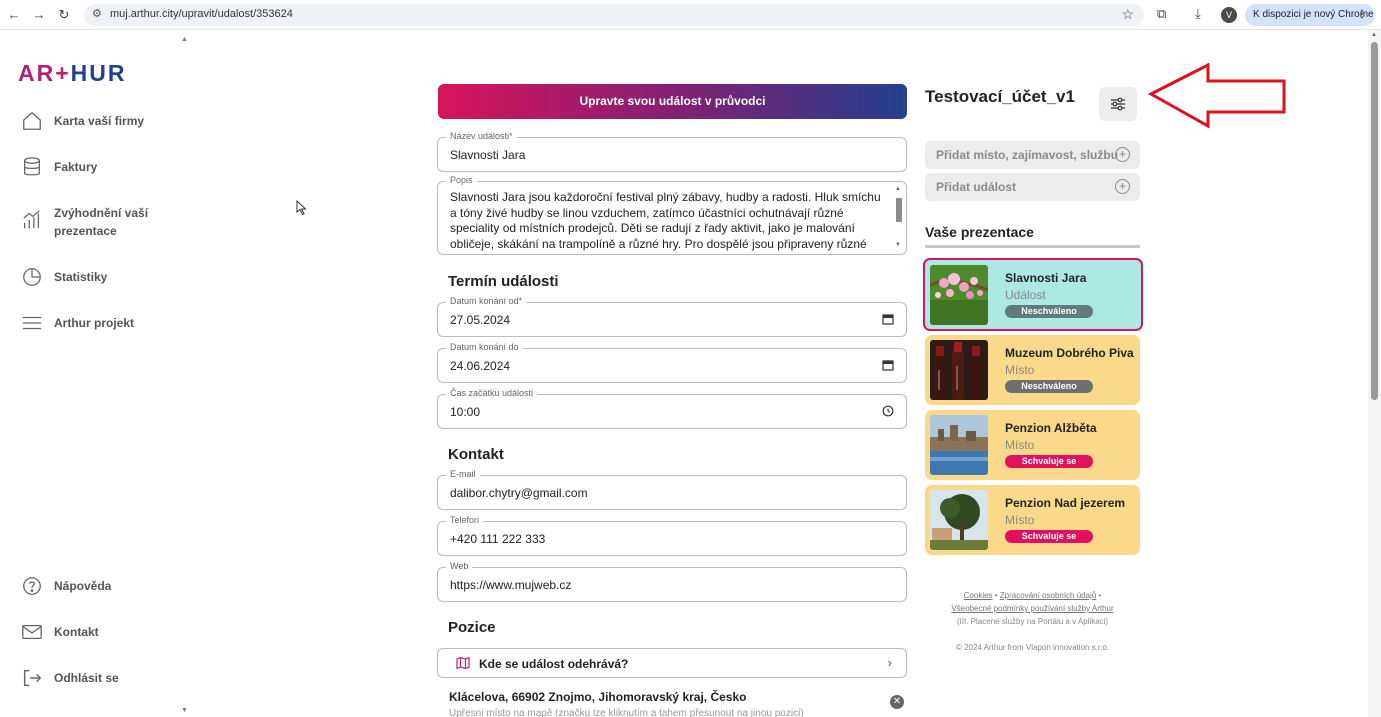 The width and height of the screenshot is (1381, 717). What do you see at coordinates (888, 412) in the screenshot?
I see `clock-icon` at bounding box center [888, 412].